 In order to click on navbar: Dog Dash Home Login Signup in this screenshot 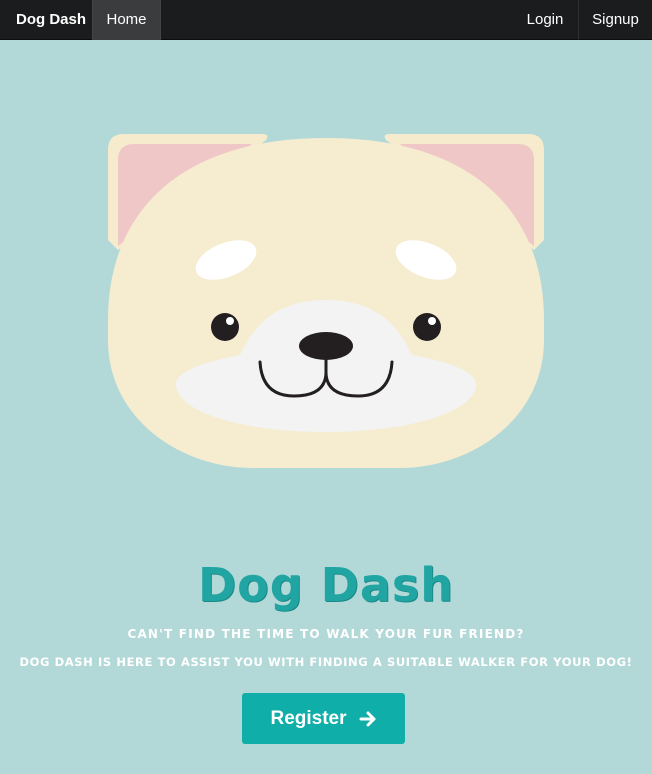, I will do `click(326, 20)`.